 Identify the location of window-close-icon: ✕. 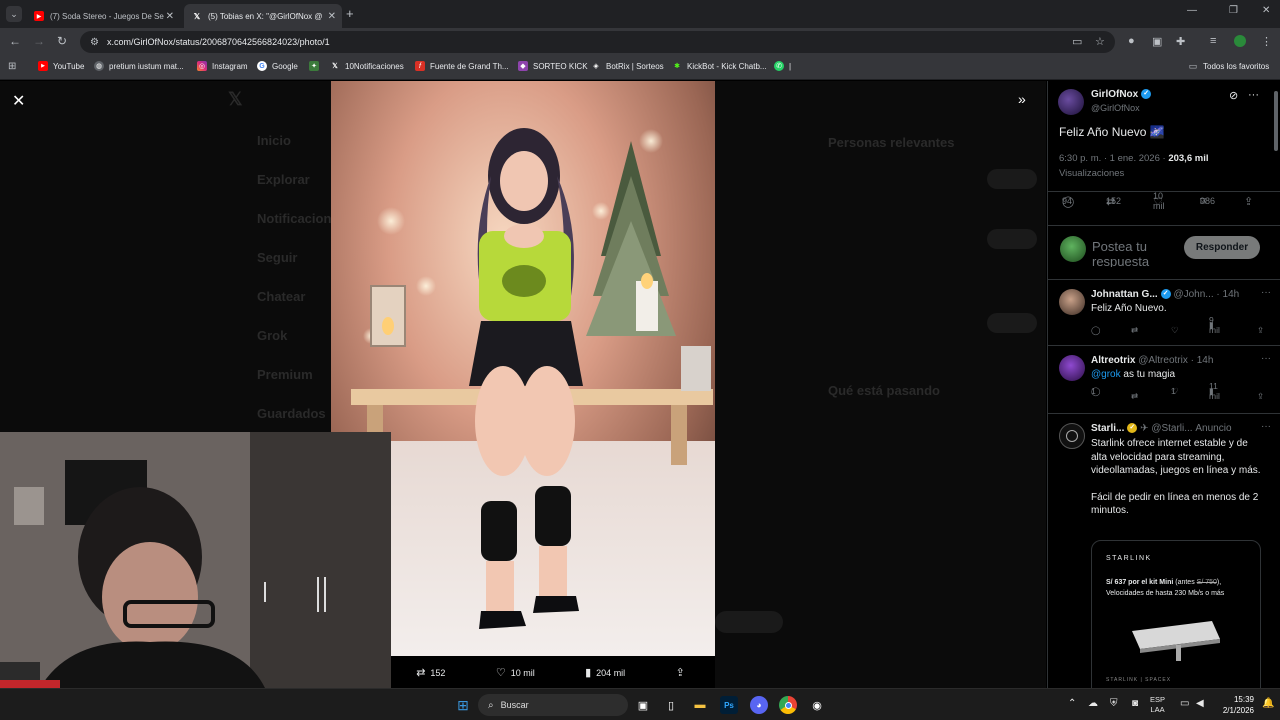
(1266, 10).